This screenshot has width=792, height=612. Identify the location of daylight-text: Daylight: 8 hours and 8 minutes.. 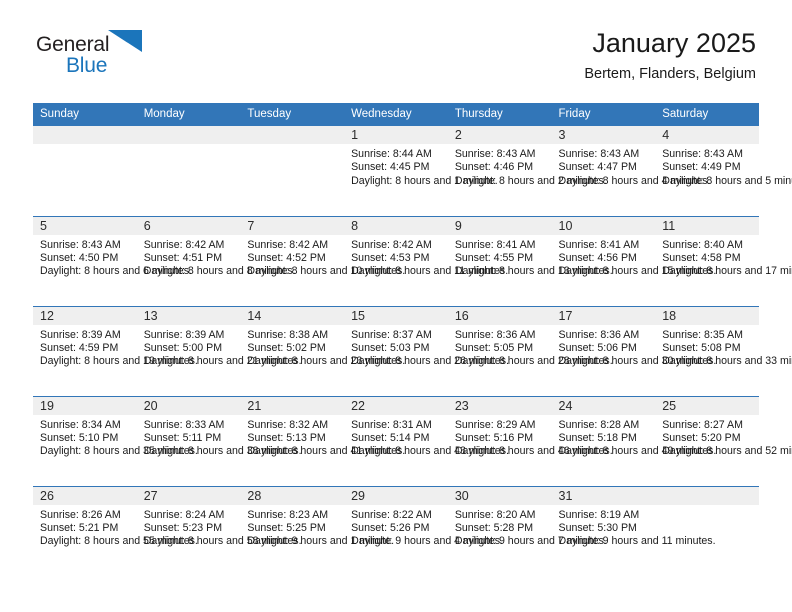
(219, 271).